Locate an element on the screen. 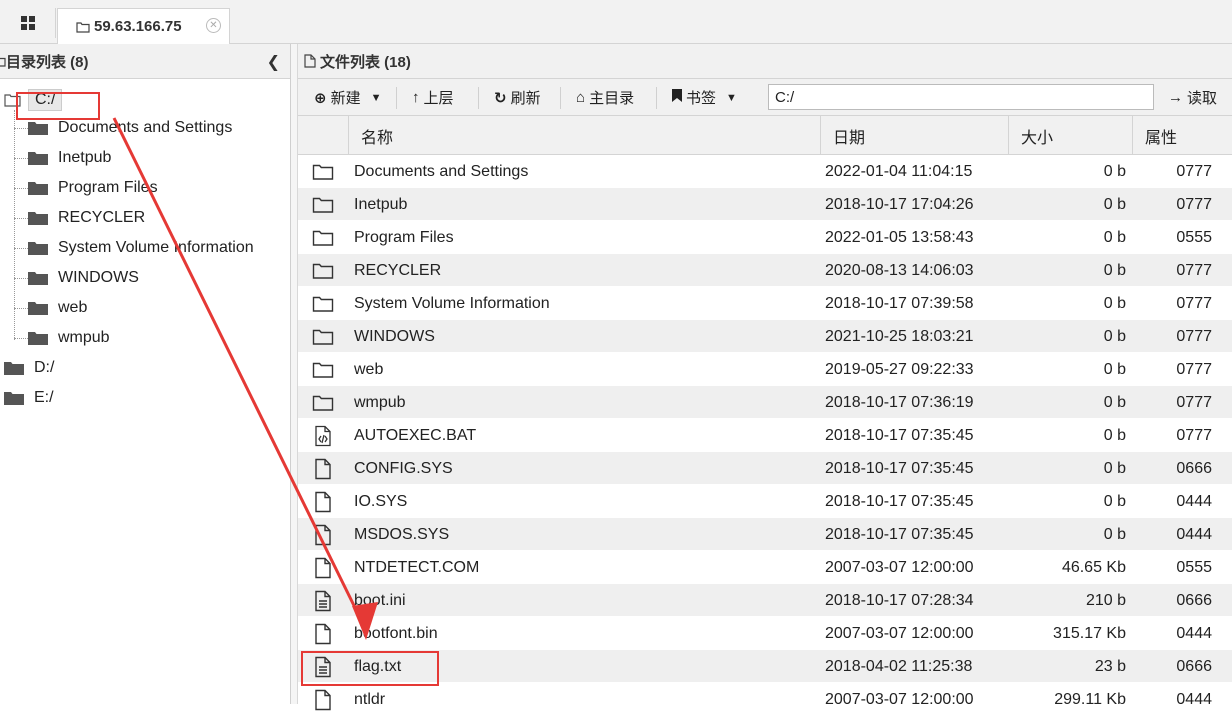  tree-item: RECYCLER is located at coordinates (86, 218).